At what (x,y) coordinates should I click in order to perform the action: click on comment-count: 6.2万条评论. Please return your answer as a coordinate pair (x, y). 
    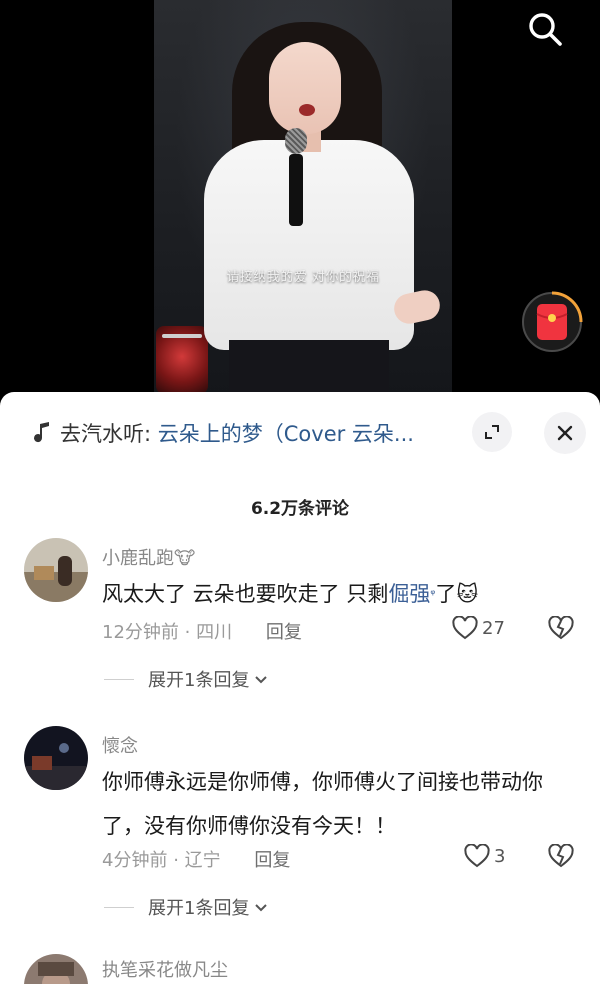
    Looking at the image, I should click on (300, 509).